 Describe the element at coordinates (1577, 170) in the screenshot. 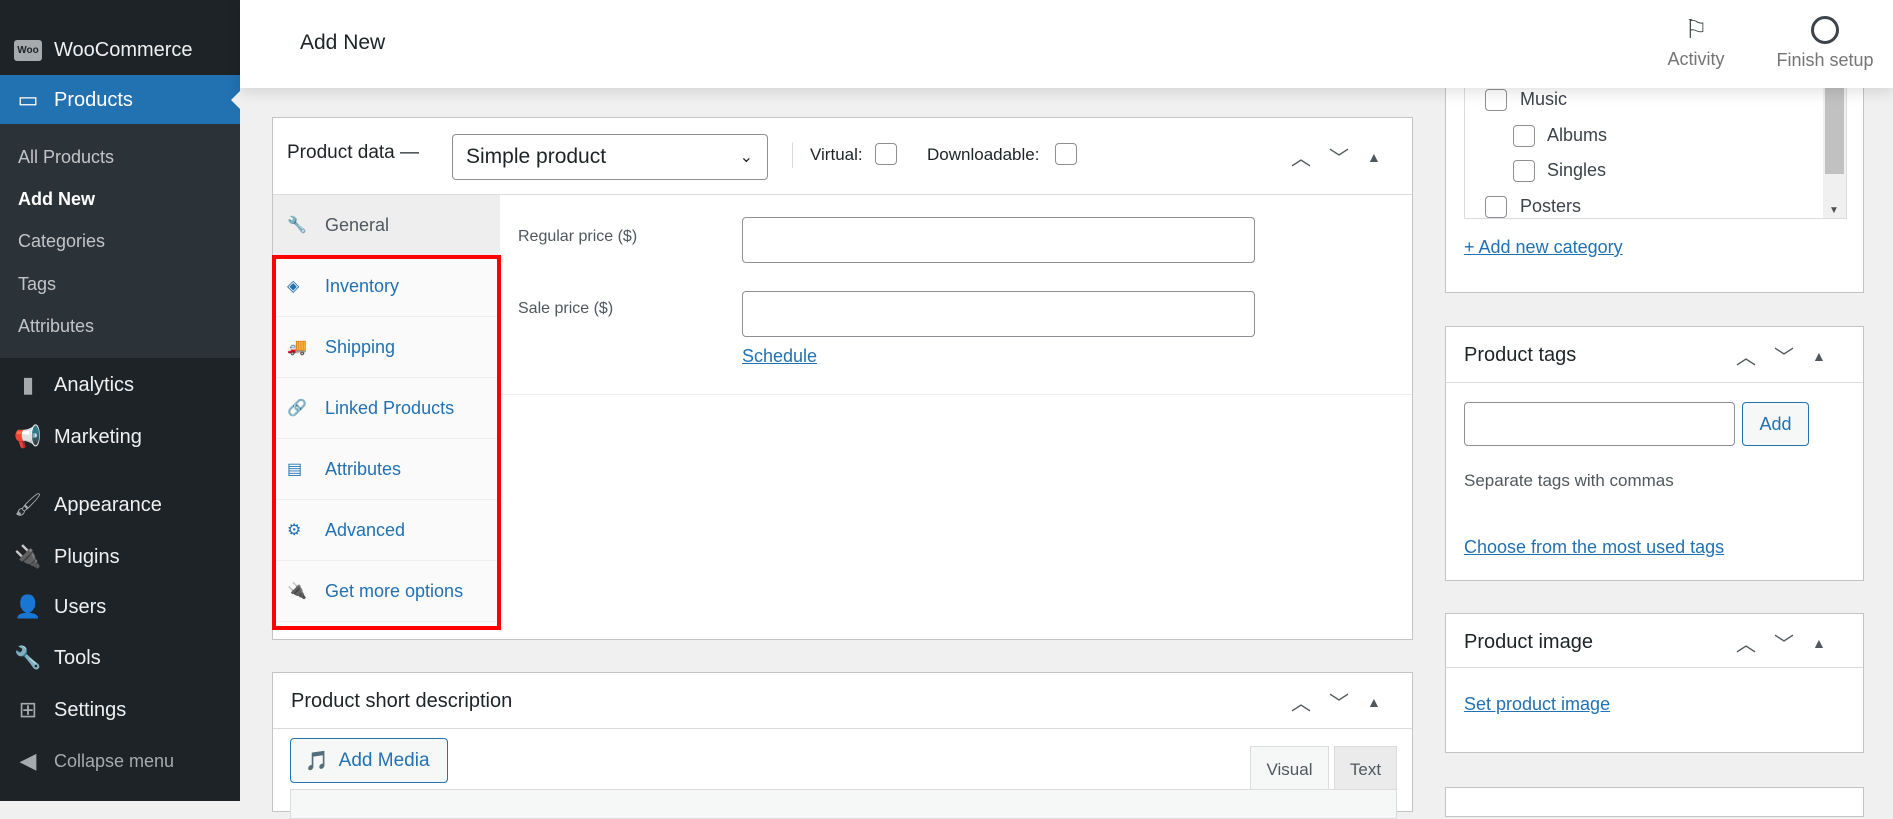

I see `category-label: Singles` at that location.